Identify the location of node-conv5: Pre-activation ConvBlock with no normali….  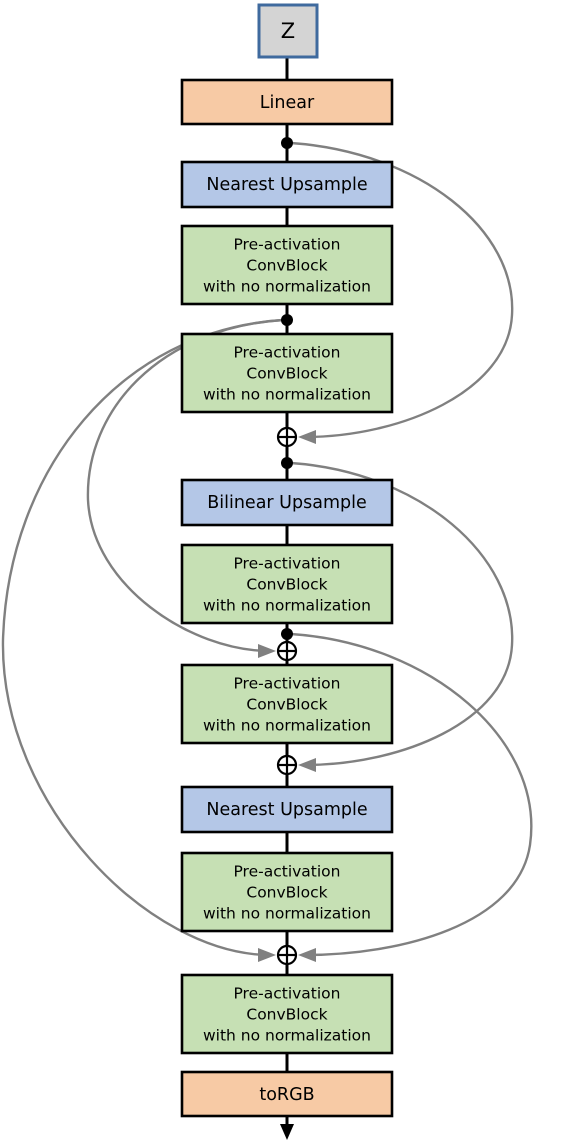
(287, 892).